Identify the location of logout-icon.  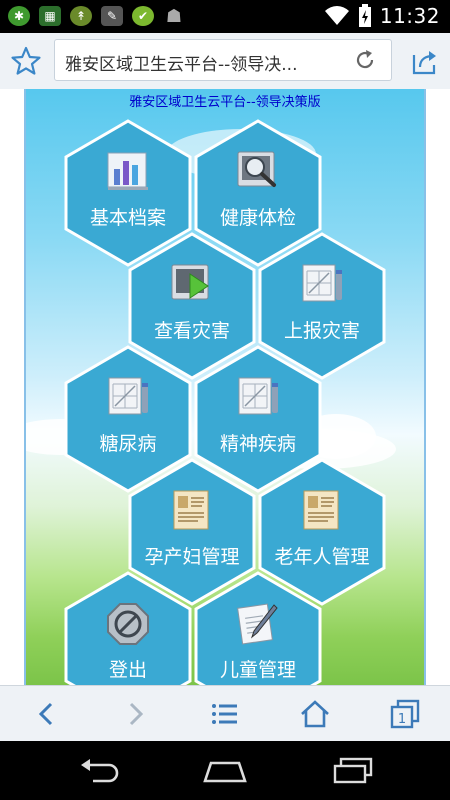
(128, 623).